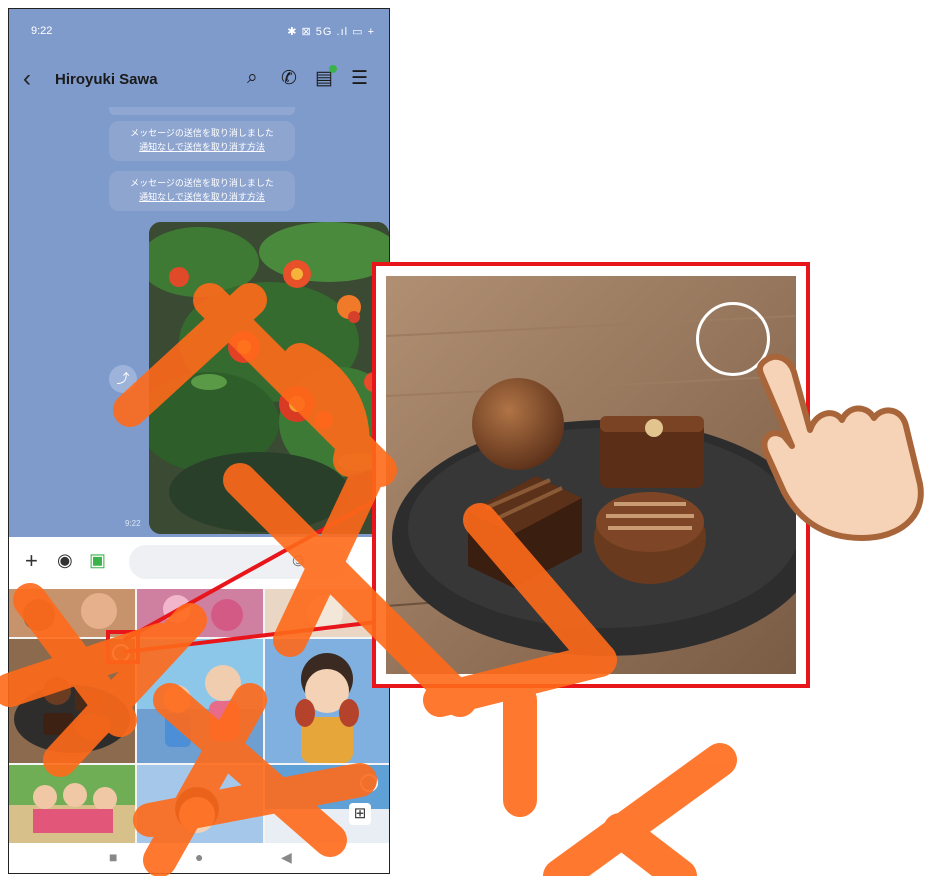  I want to click on image-icon: ▣, so click(97, 560).